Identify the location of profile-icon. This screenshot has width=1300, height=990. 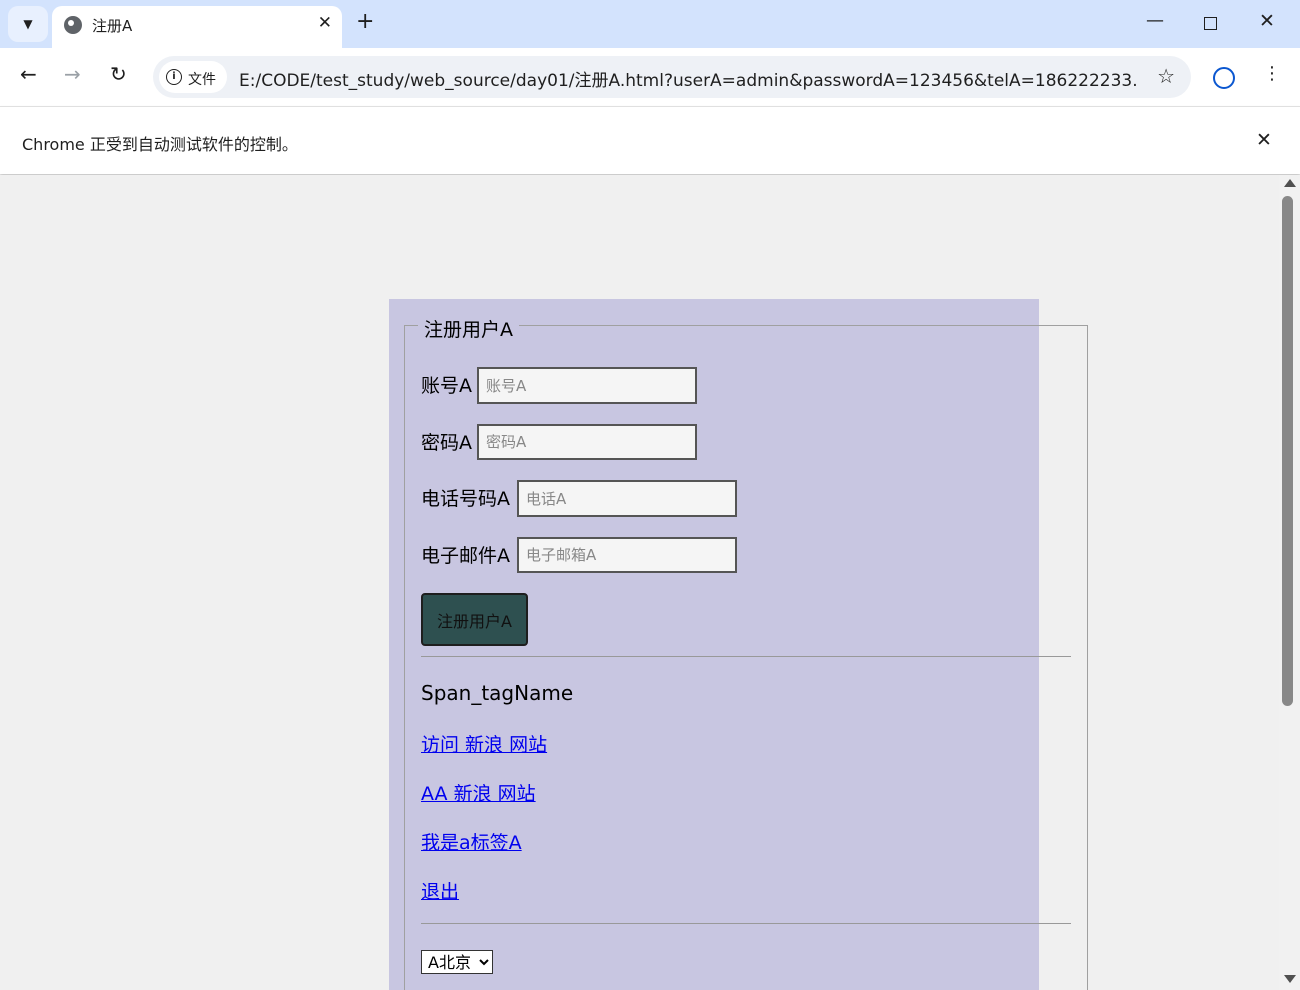
(1224, 78).